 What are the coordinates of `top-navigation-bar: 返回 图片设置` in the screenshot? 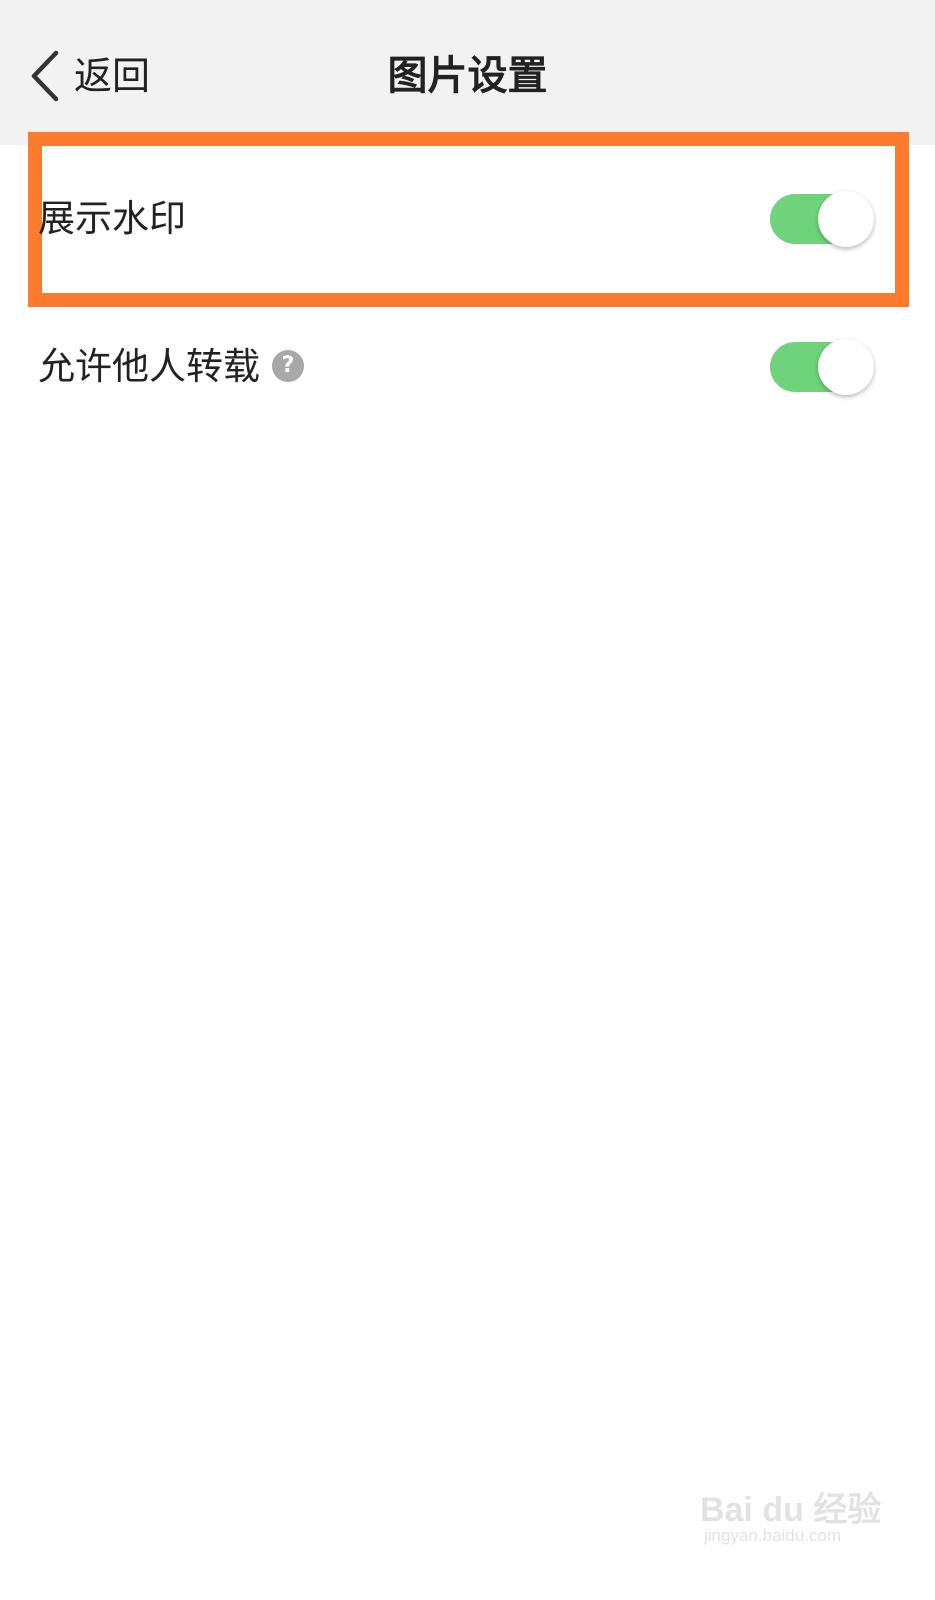 It's located at (467, 72).